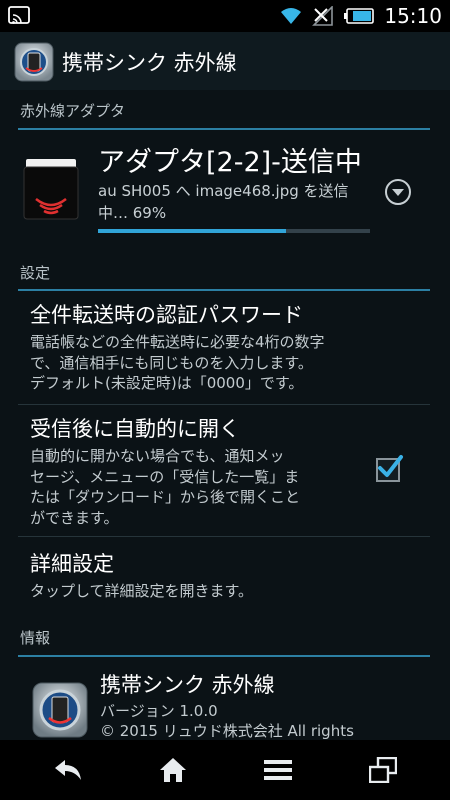  Describe the element at coordinates (51, 189) in the screenshot. I see `ir-adapter-icon` at that location.